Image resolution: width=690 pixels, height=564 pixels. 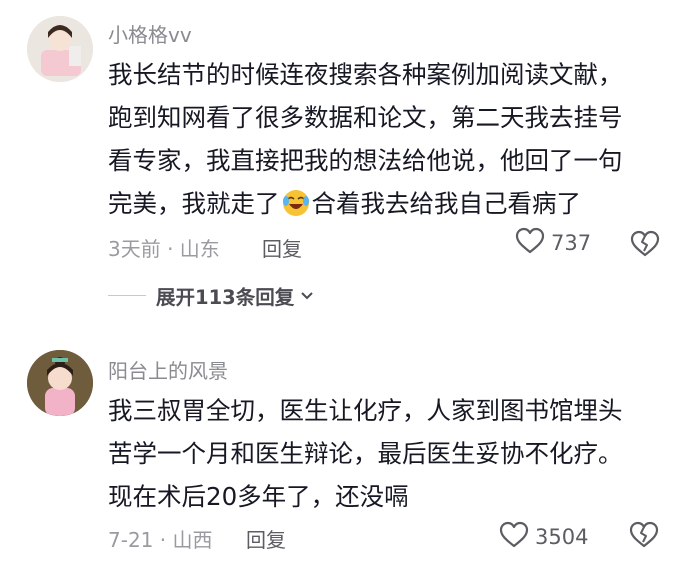 What do you see at coordinates (365, 410) in the screenshot?
I see `comment-line: 我三叔胃全切，医生让化疗，人家到图书馆埋头` at bounding box center [365, 410].